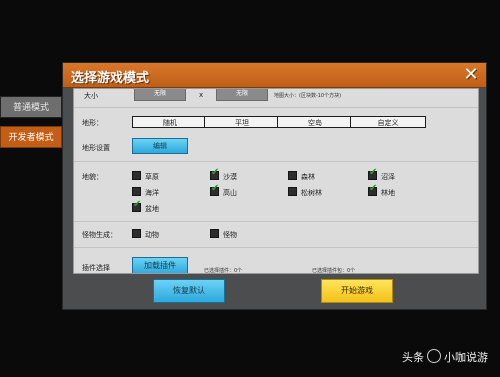 The width and height of the screenshot is (500, 377). What do you see at coordinates (170, 122) in the screenshot?
I see `terrain-option-random: 随机` at bounding box center [170, 122].